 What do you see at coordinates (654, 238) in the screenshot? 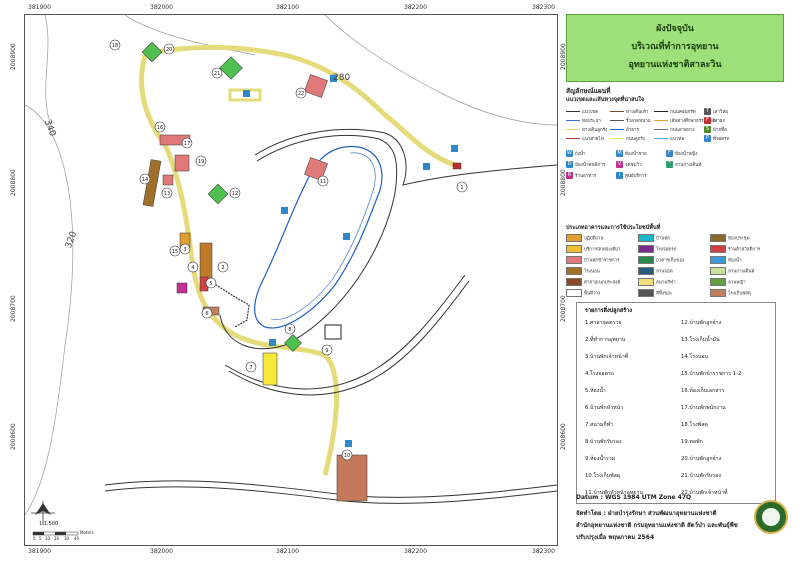
I see `area-legend-item: บ้านพัก` at bounding box center [654, 238].